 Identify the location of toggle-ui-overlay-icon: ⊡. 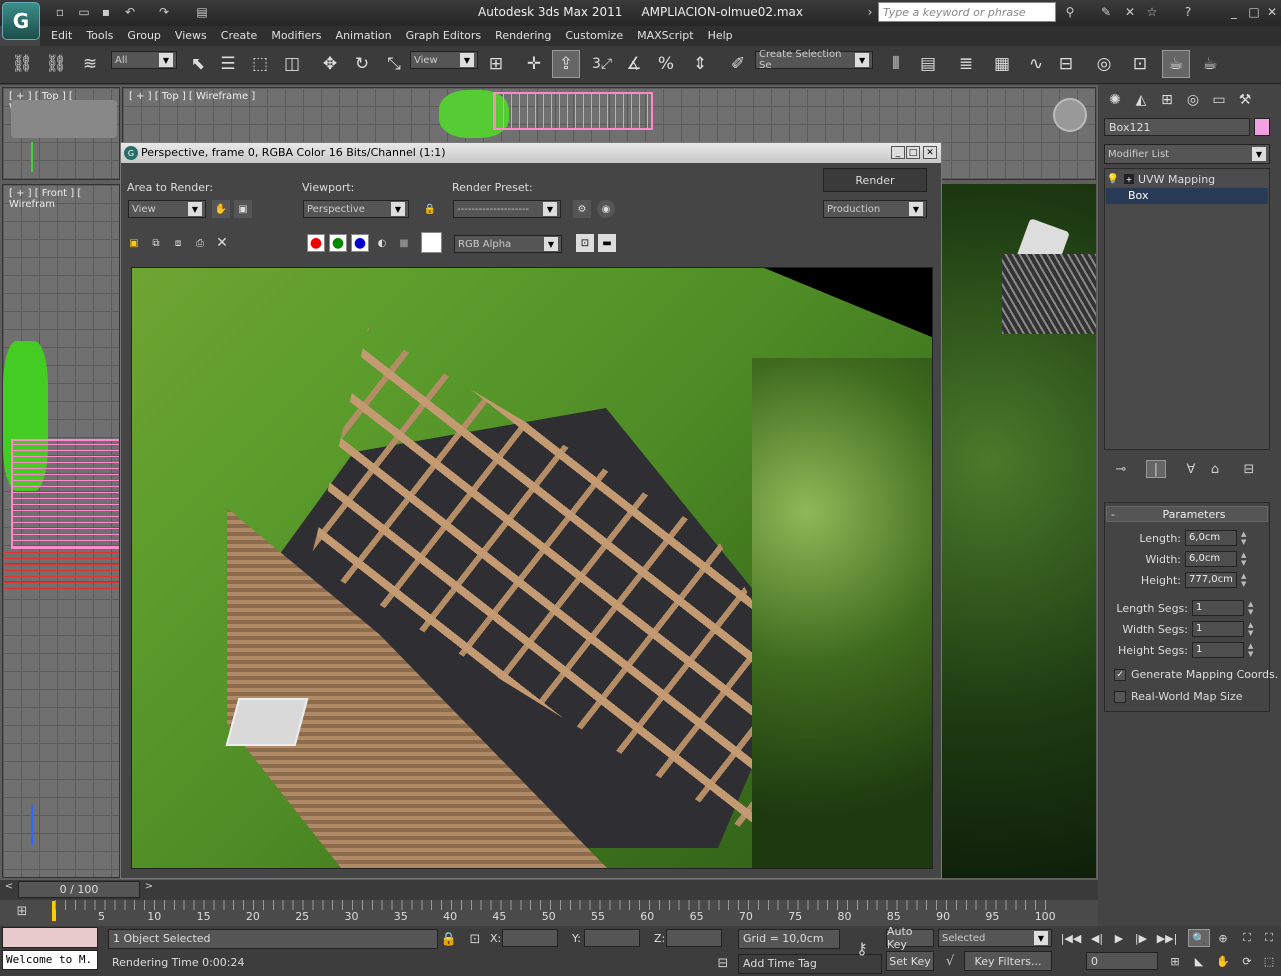
(585, 243).